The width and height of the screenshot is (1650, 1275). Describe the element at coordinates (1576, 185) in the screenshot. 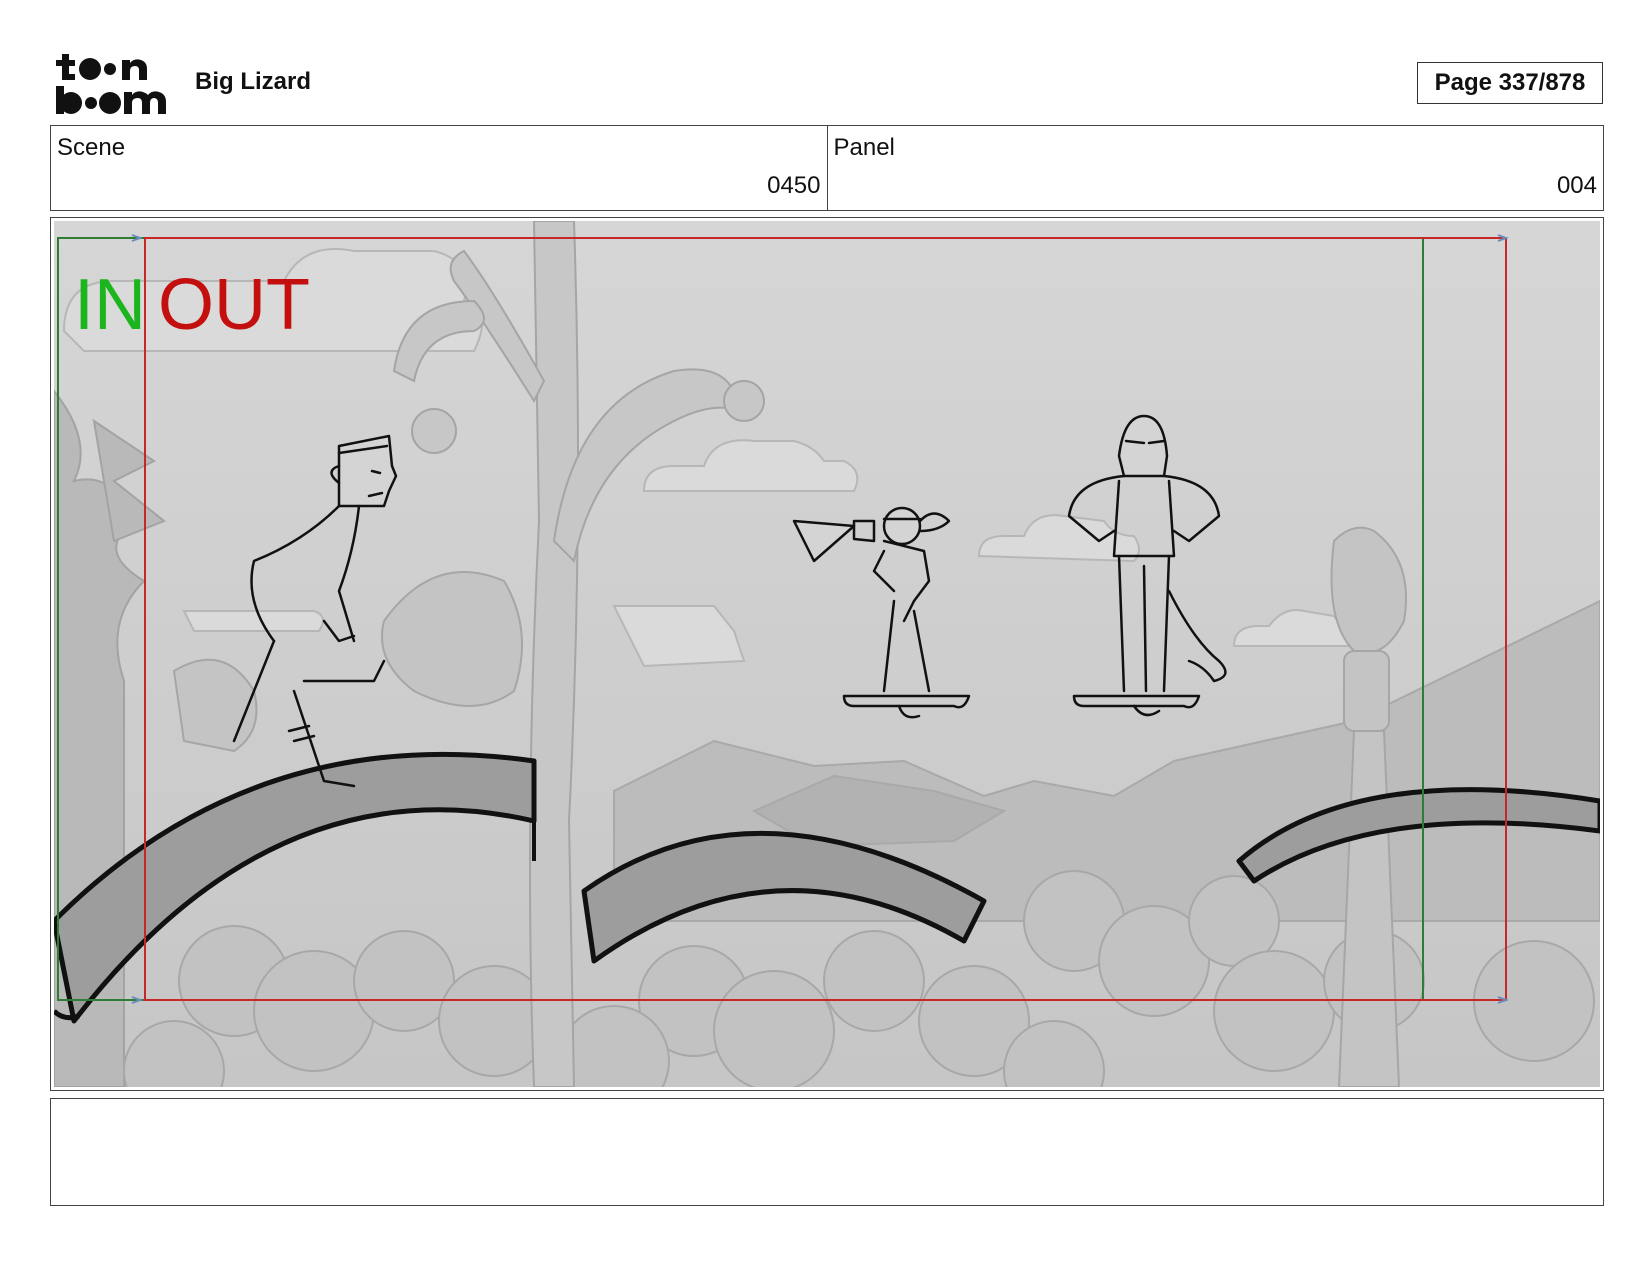

I see `panel-number: 004` at that location.